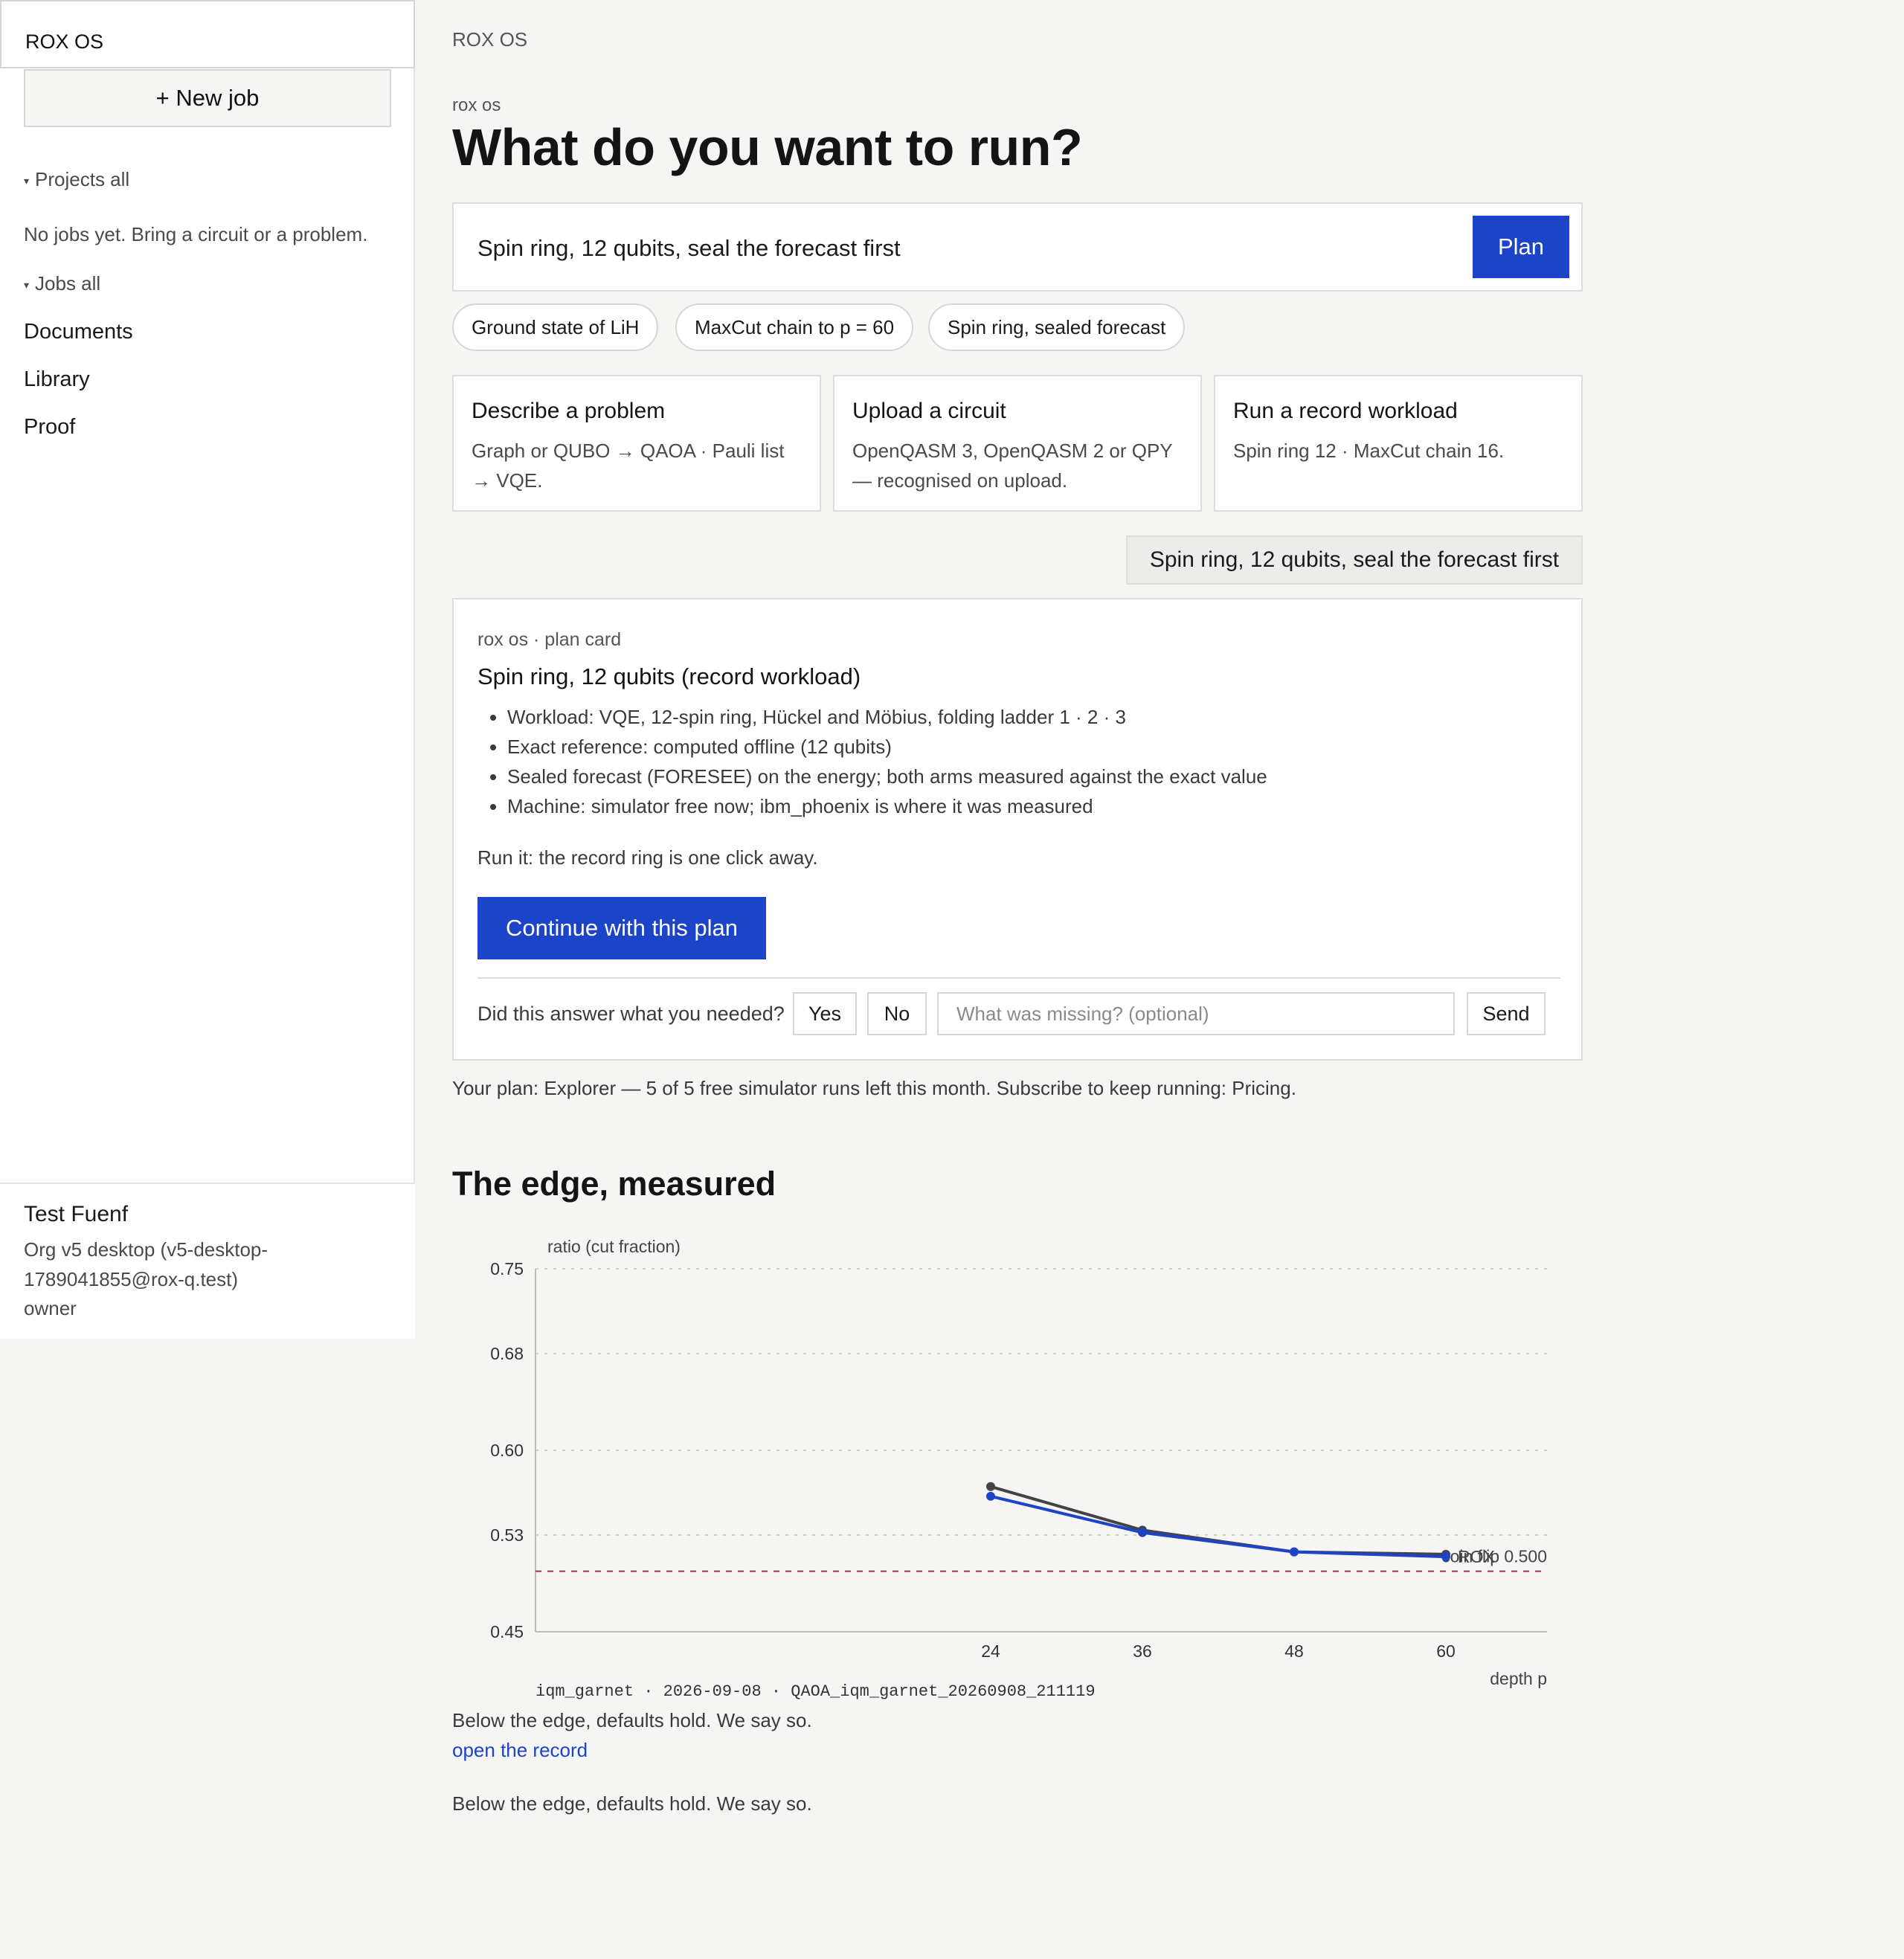  I want to click on suggestion-chip-lih: Ground state of LiH, so click(555, 327).